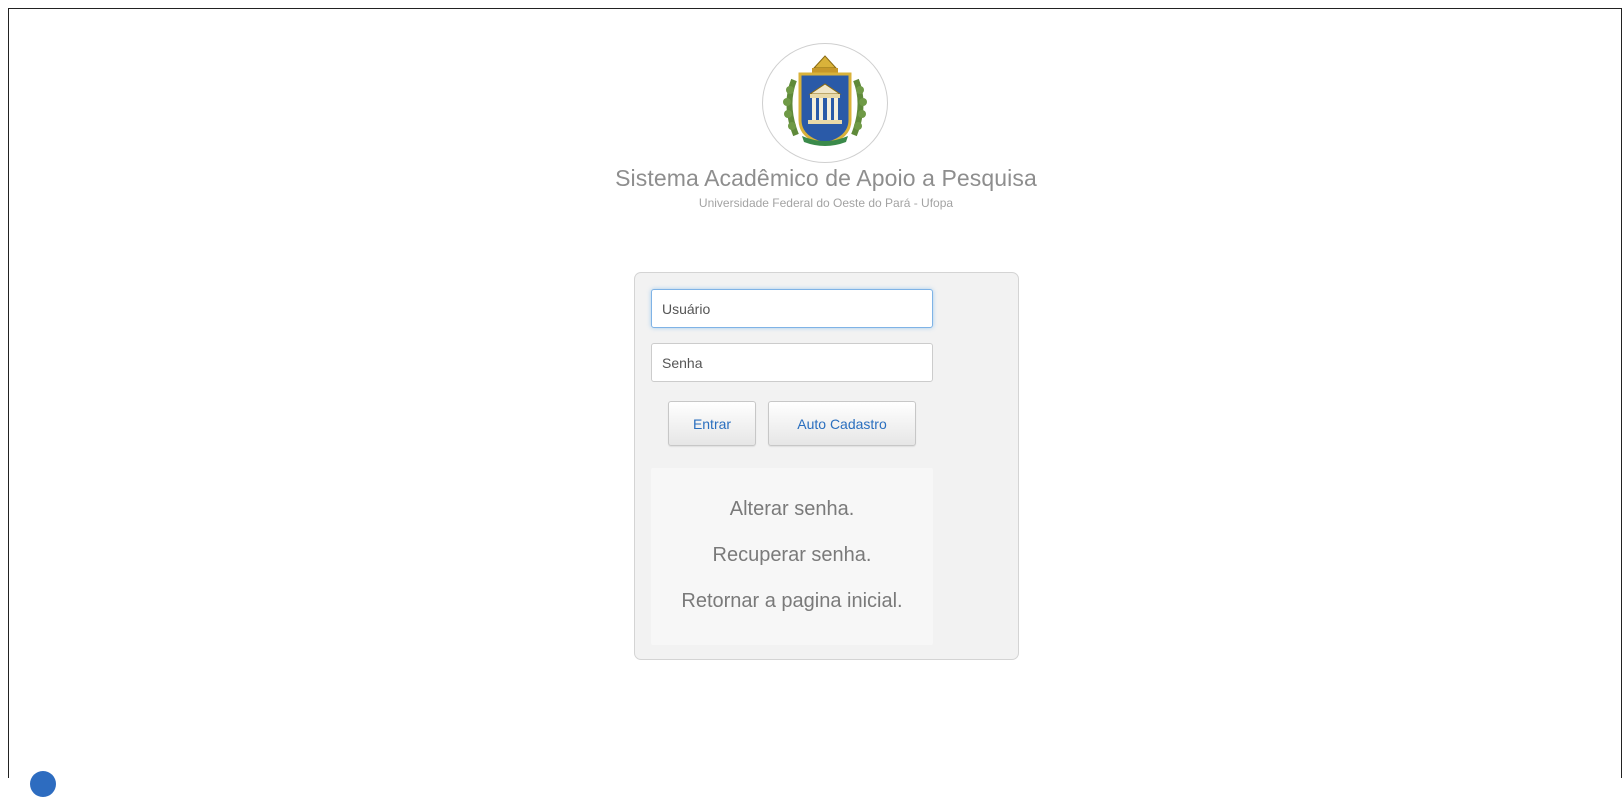 The width and height of the screenshot is (1624, 797). I want to click on password-input, so click(792, 362).